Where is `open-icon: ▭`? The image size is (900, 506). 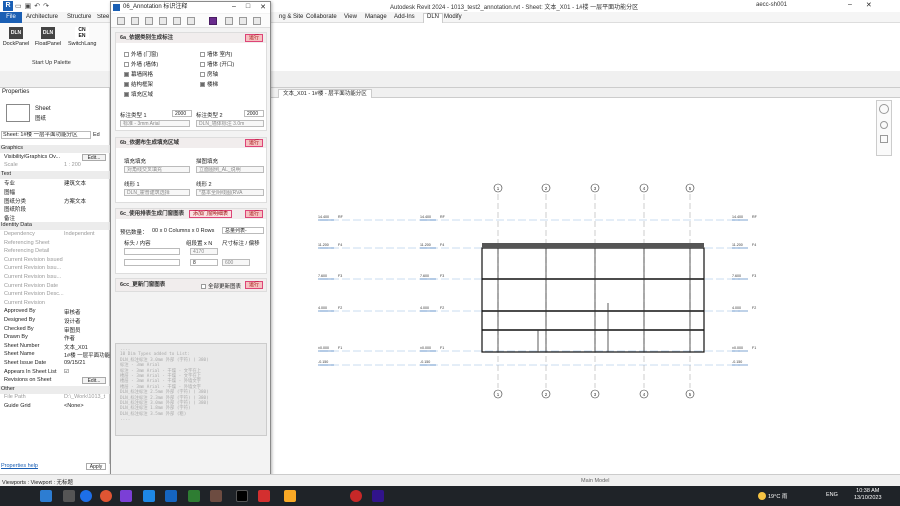 open-icon: ▭ is located at coordinates (18, 6).